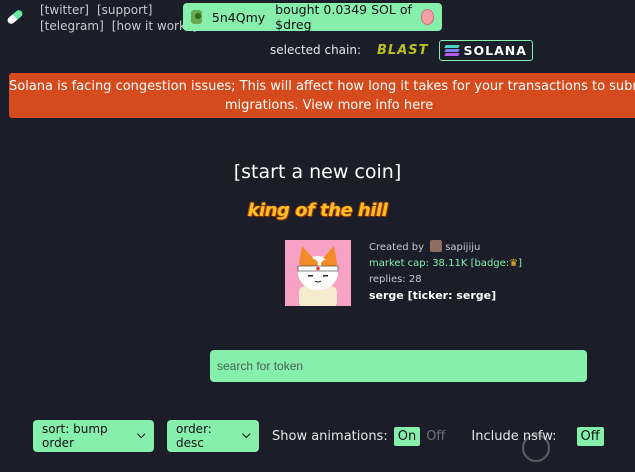 This screenshot has height=472, width=635. Describe the element at coordinates (435, 436) in the screenshot. I see `animations-off-button: Off` at that location.